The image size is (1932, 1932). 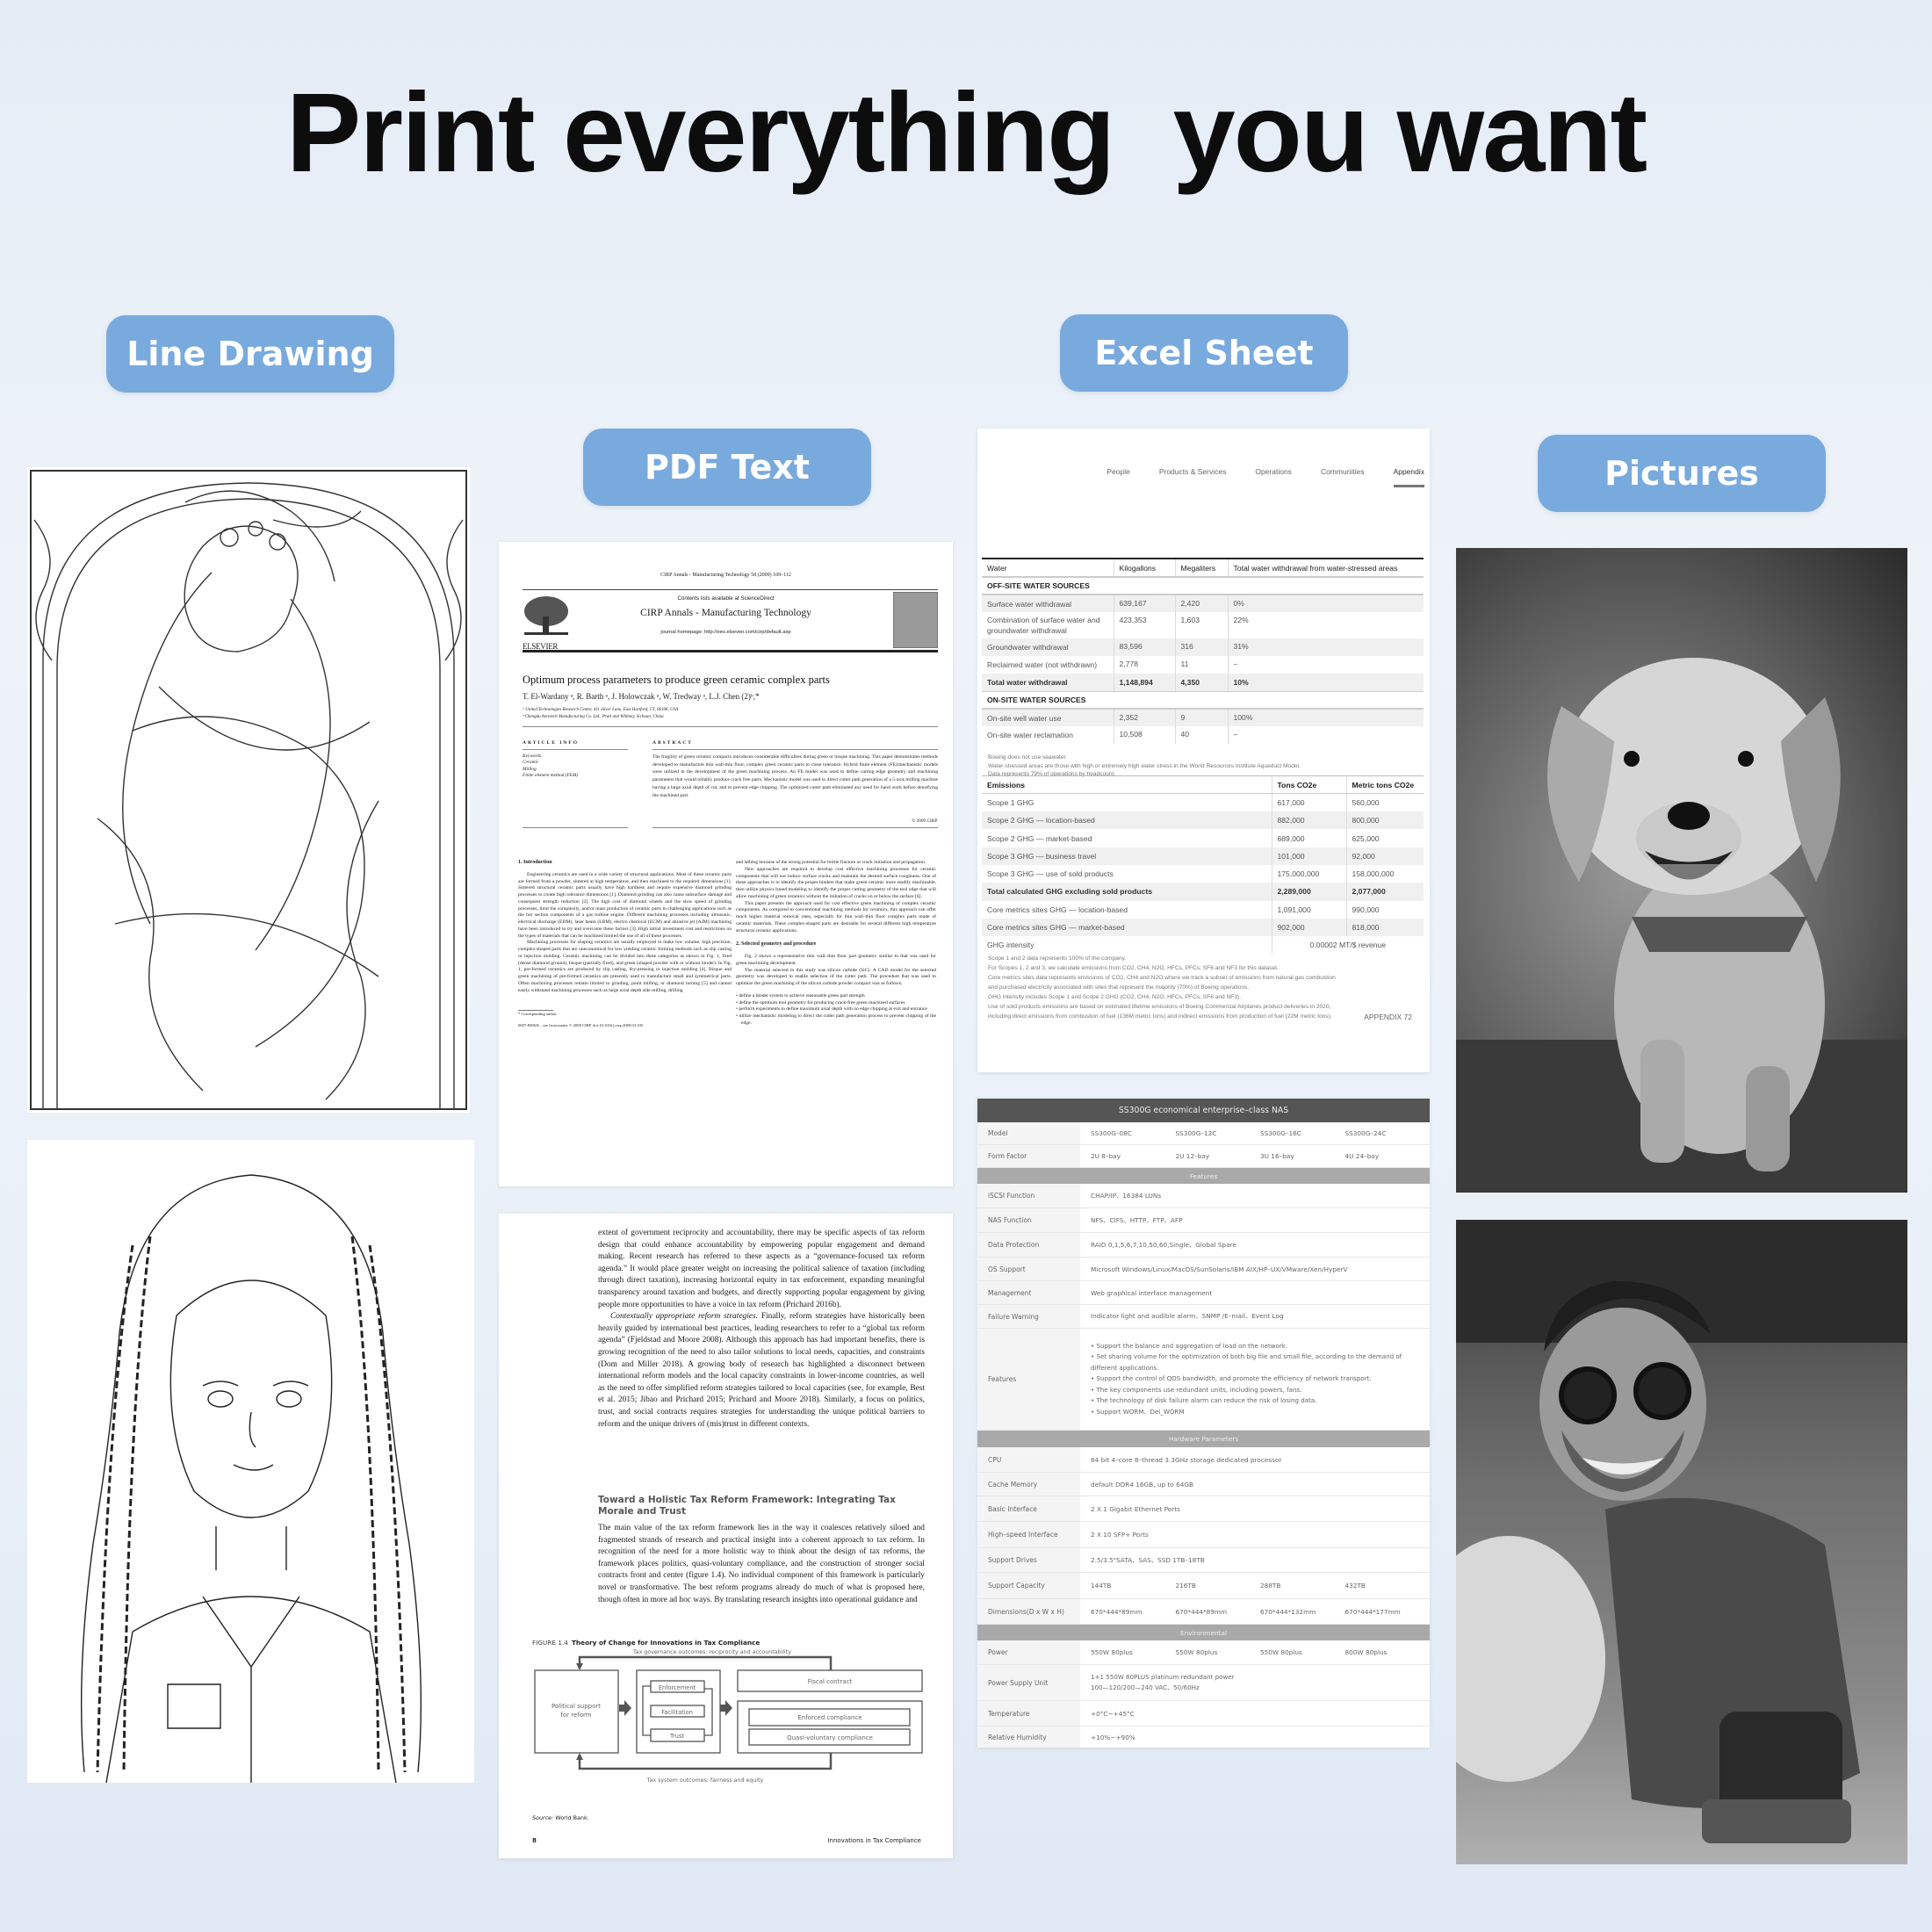 What do you see at coordinates (1384, 802) in the screenshot?
I see `table-cell: 560,000` at bounding box center [1384, 802].